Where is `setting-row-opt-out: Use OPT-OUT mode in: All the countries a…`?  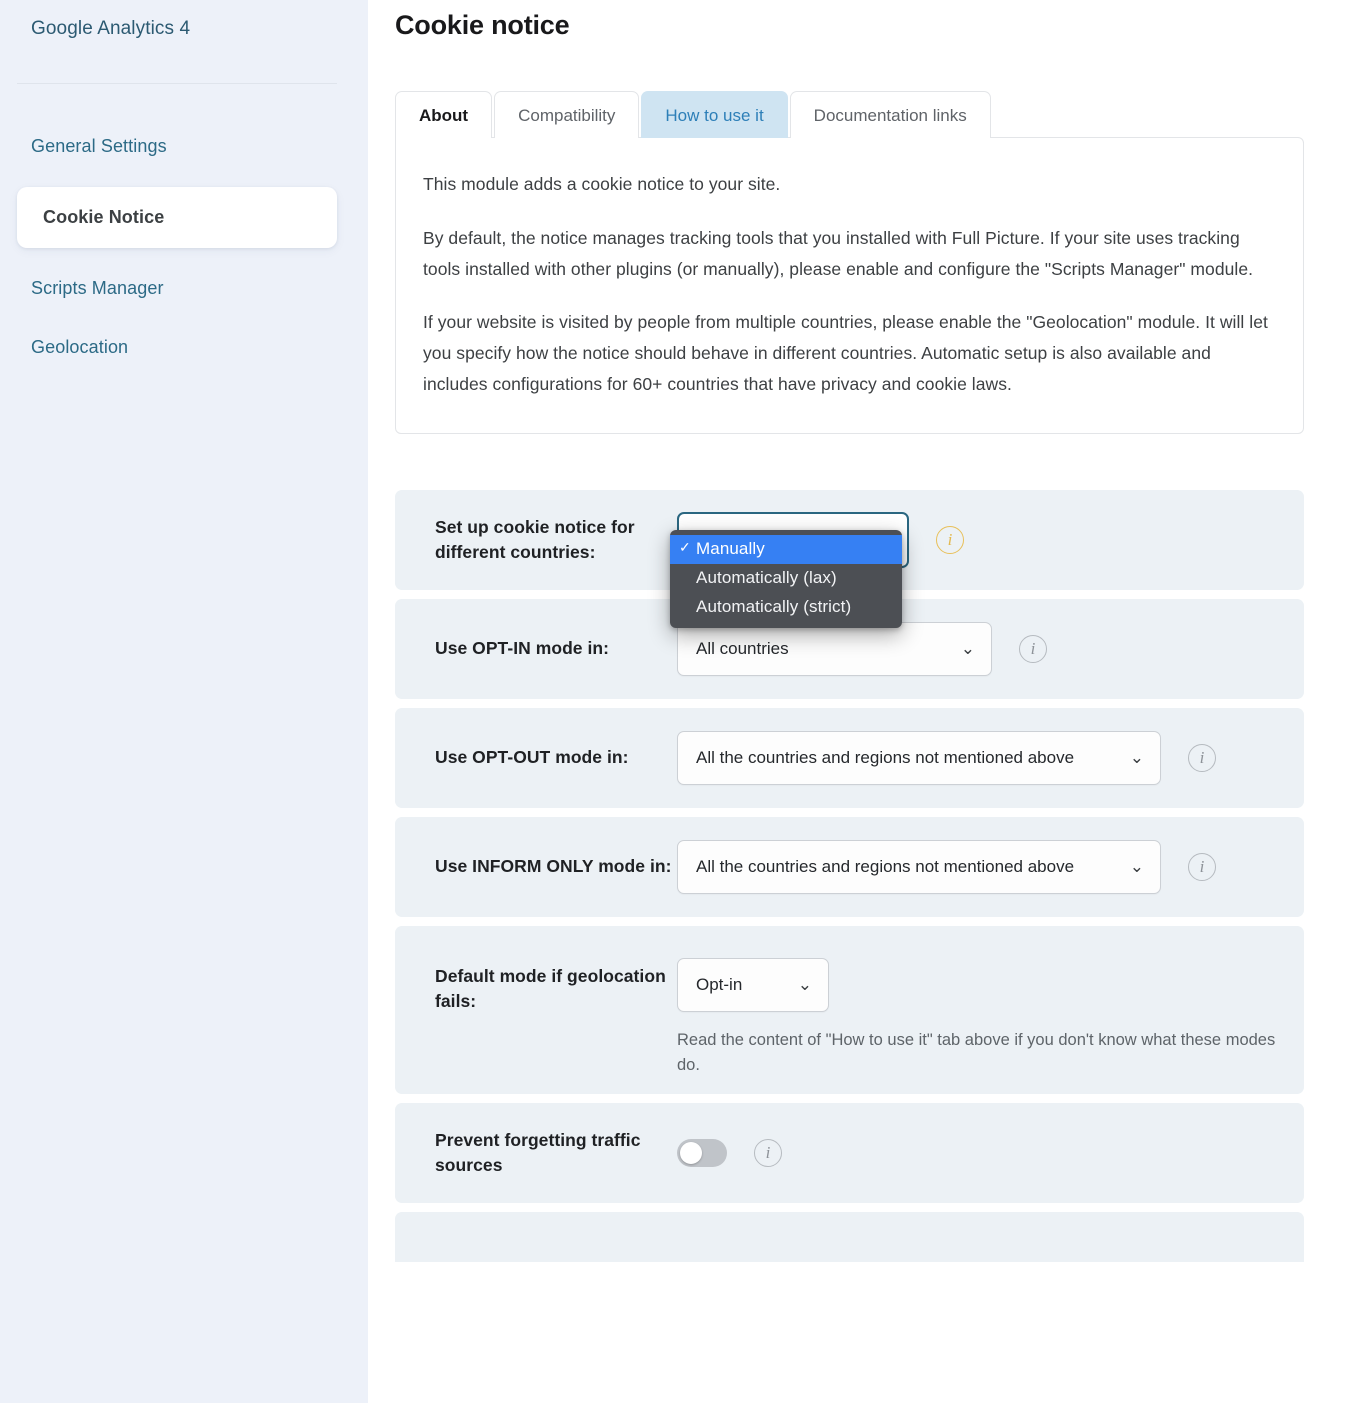
setting-row-opt-out: Use OPT-OUT mode in: All the countries a… is located at coordinates (849, 757).